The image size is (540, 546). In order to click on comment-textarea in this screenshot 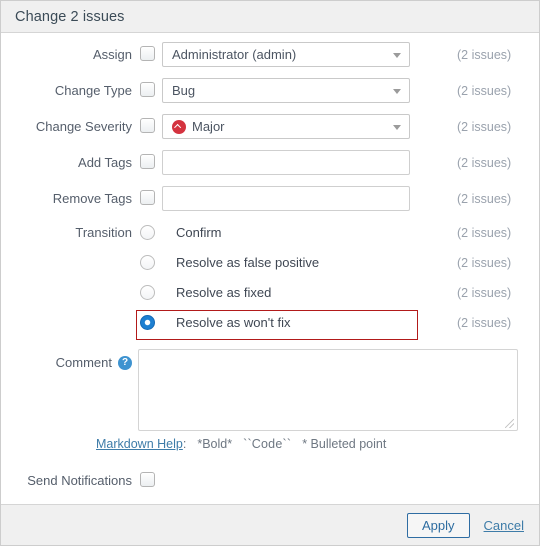, I will do `click(328, 390)`.